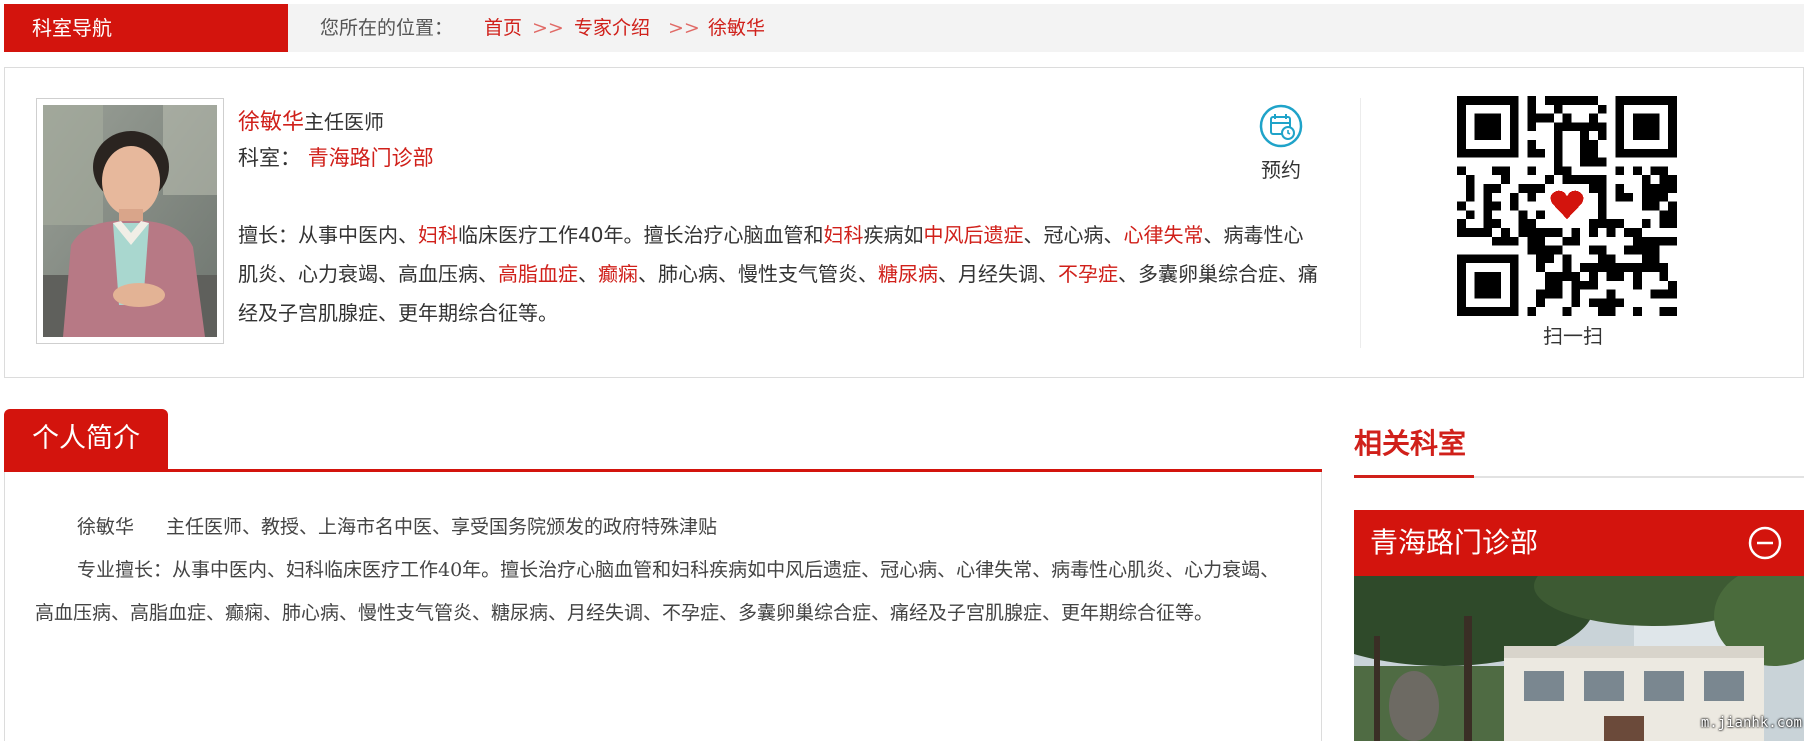 This screenshot has height=741, width=1808. Describe the element at coordinates (358, 235) in the screenshot. I see `speciality-text: 从事中医内、` at that location.